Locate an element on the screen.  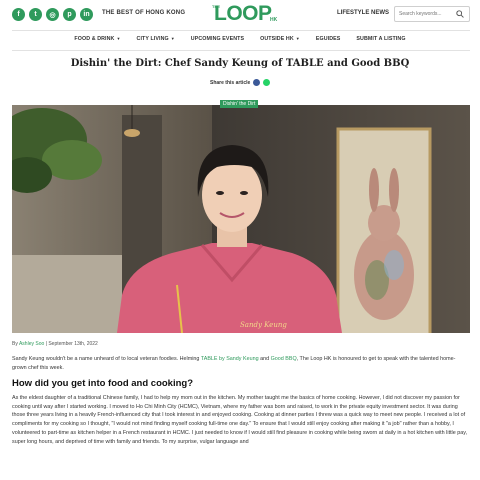
nav-label: SUBMIT A LISTING is located at coordinates (381, 39).